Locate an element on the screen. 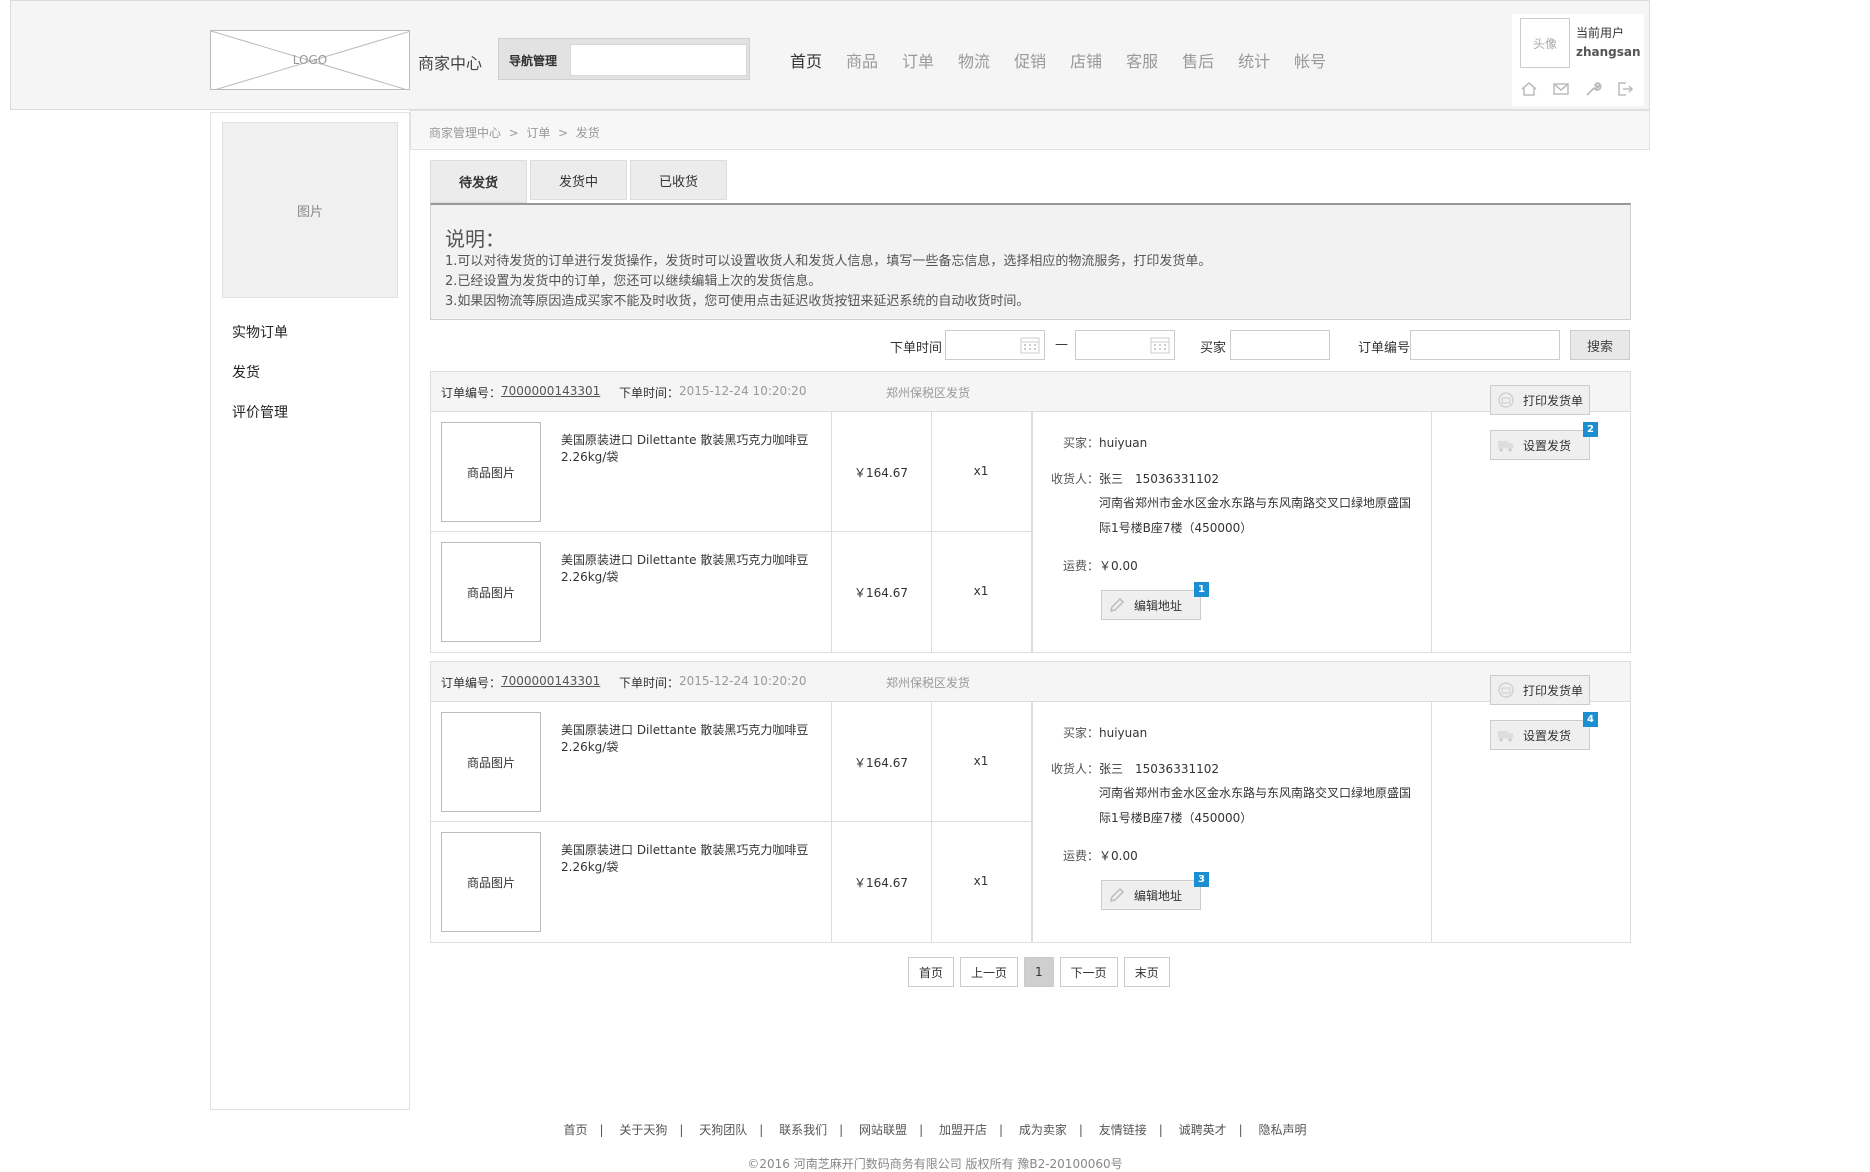  print-button-label: 打印发货单 is located at coordinates (1553, 400).